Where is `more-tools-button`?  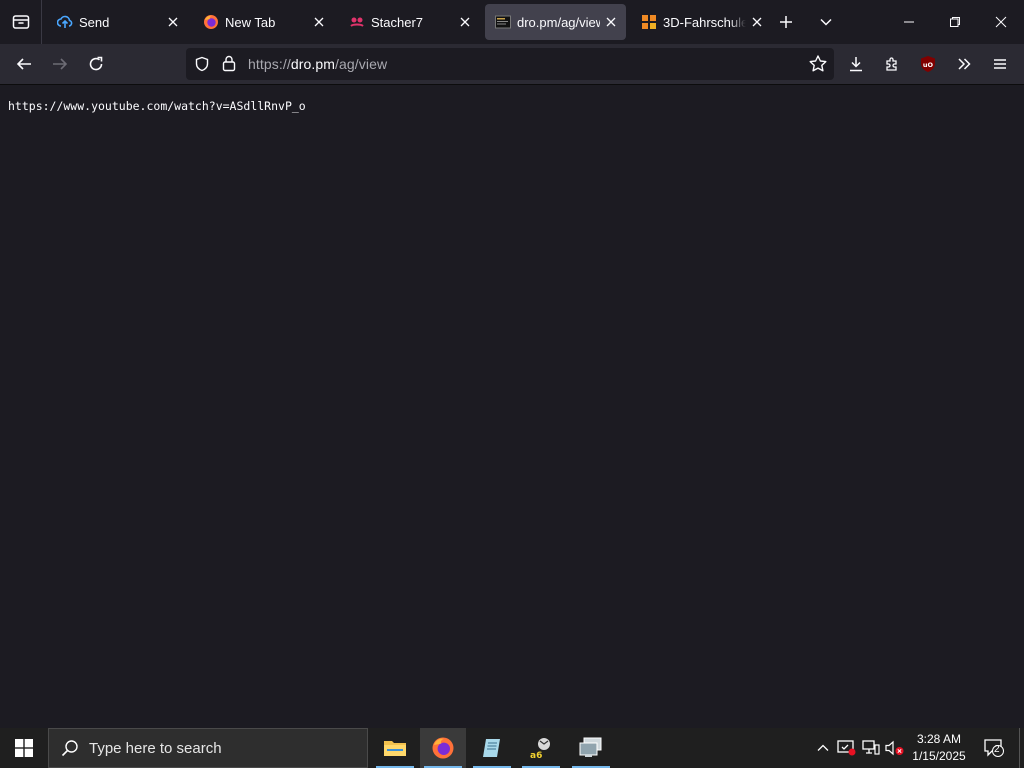
more-tools-button is located at coordinates (964, 64).